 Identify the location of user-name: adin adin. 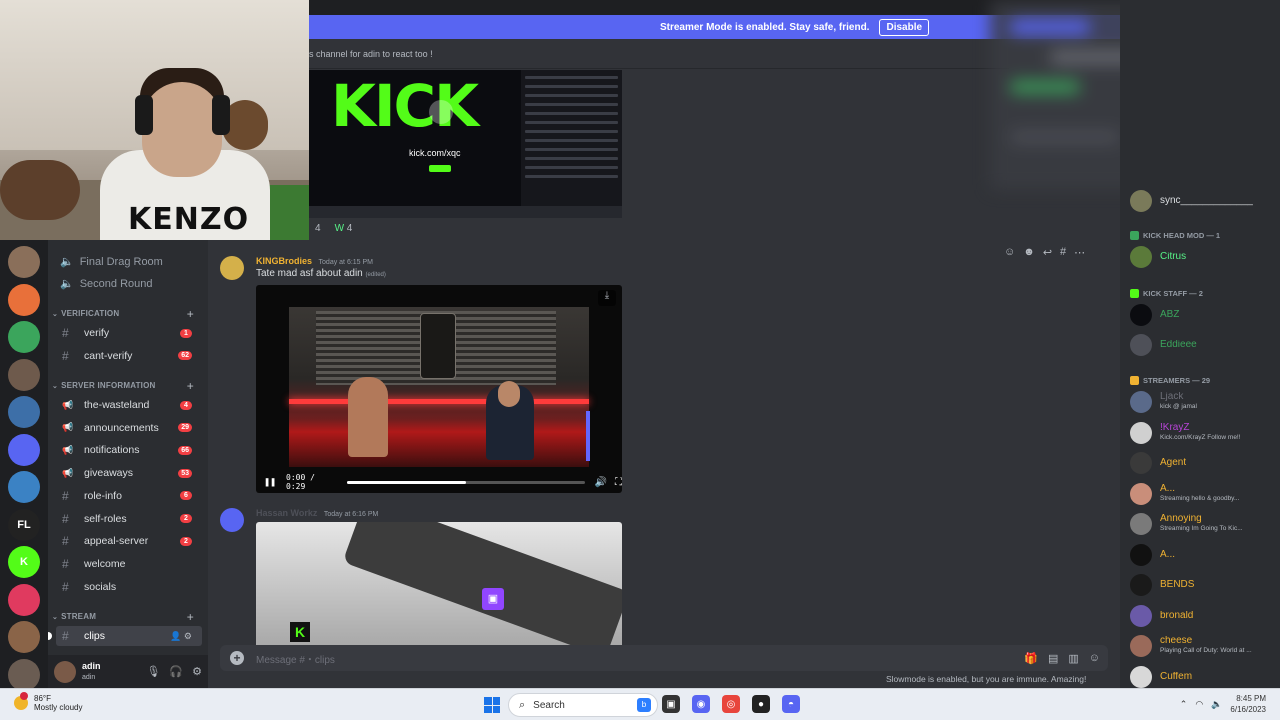
(91, 672).